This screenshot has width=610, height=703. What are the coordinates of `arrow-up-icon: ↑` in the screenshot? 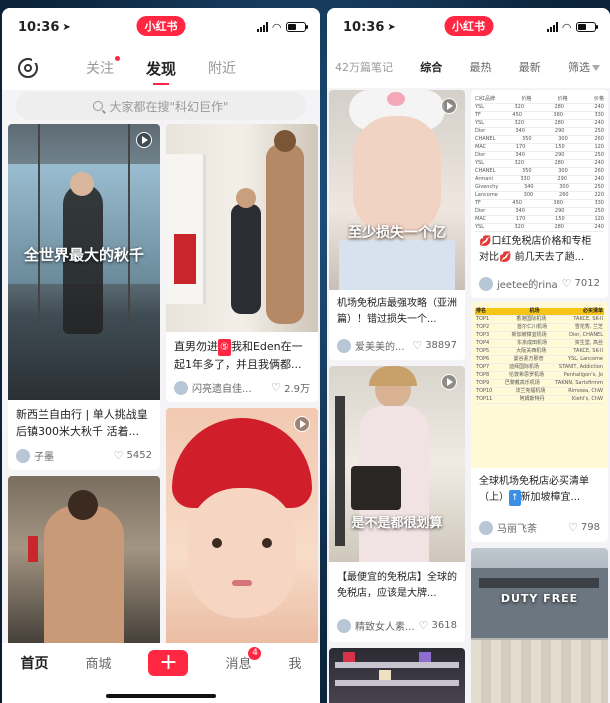 It's located at (515, 498).